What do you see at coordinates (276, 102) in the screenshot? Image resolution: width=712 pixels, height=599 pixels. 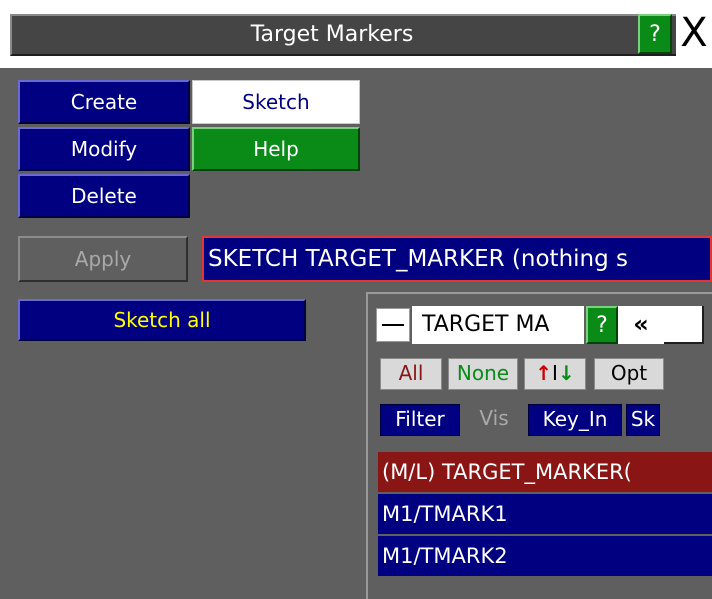 I see `sketch-button: Sketch` at bounding box center [276, 102].